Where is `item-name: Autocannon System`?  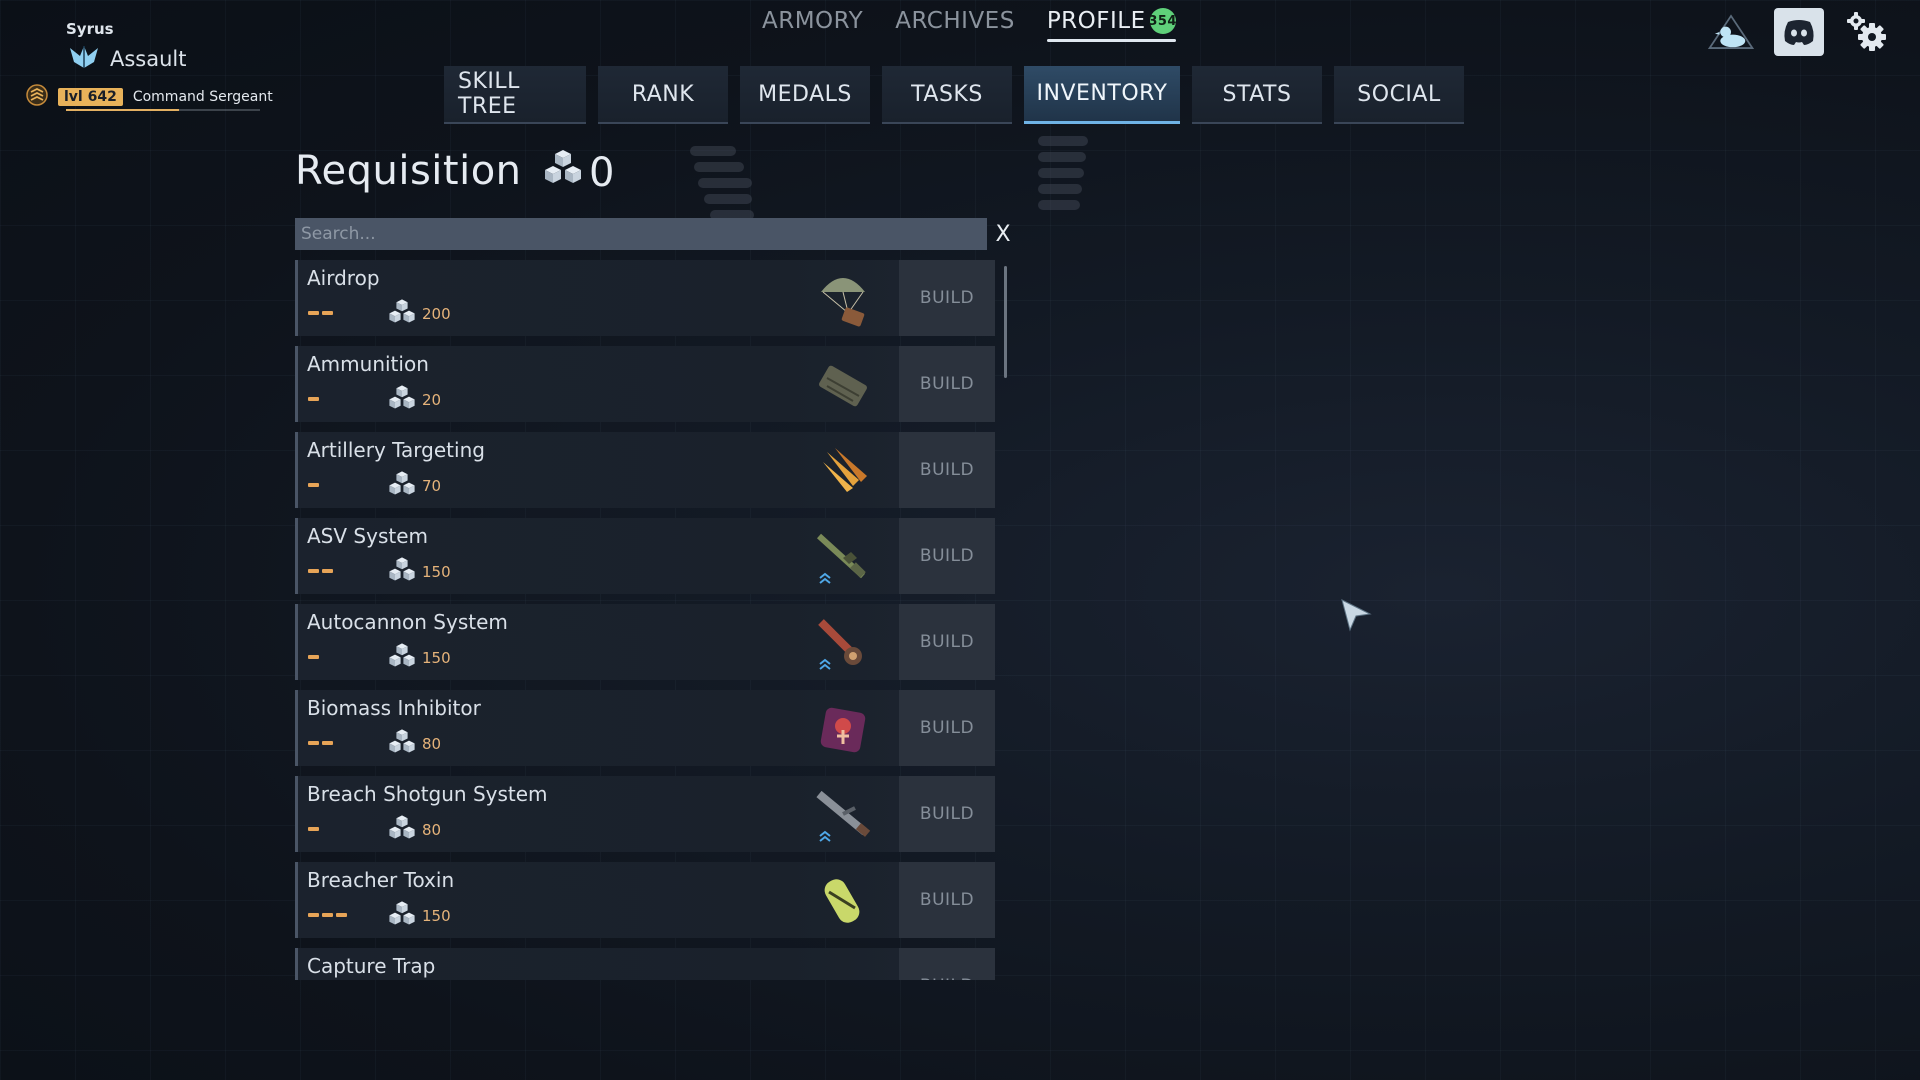 item-name: Autocannon System is located at coordinates (407, 622).